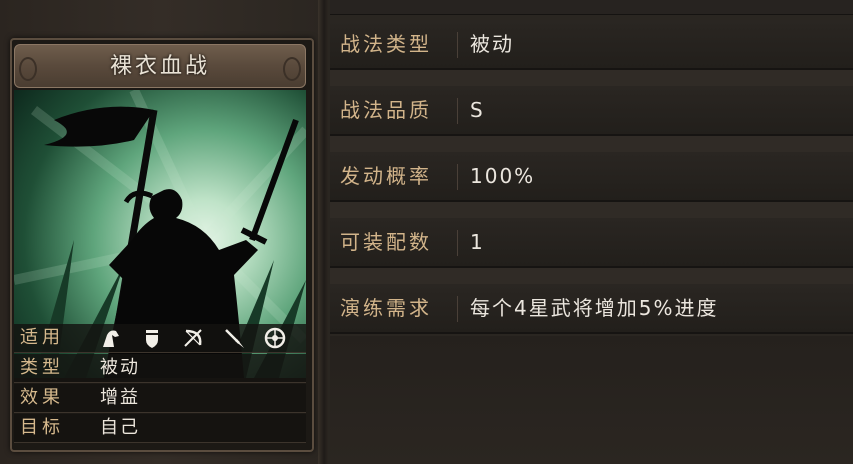 The image size is (853, 464). What do you see at coordinates (386, 110) in the screenshot?
I see `attribute-label: 战法品质` at bounding box center [386, 110].